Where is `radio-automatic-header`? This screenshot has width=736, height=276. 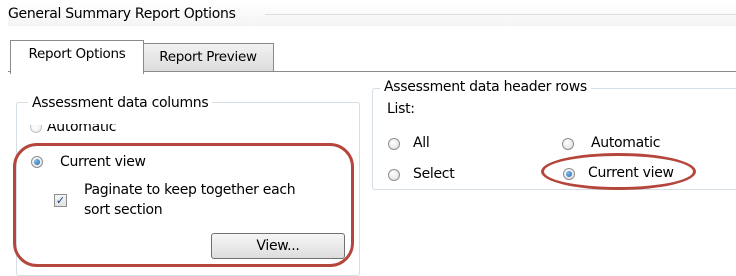 radio-automatic-header is located at coordinates (568, 144).